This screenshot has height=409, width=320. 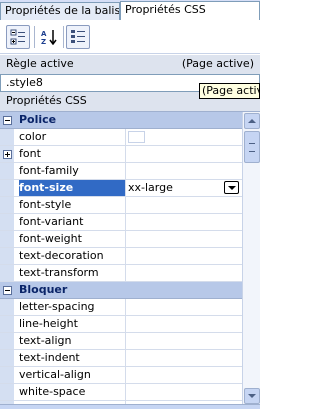 What do you see at coordinates (50, 238) in the screenshot?
I see `property-name: font-weight` at bounding box center [50, 238].